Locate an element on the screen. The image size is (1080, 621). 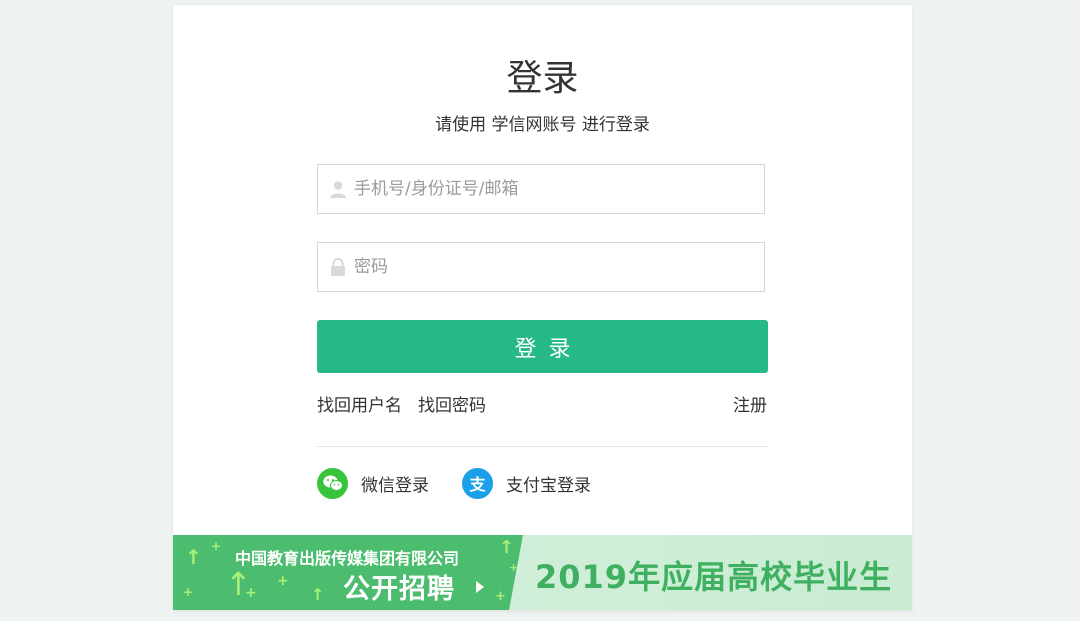
user-icon is located at coordinates (338, 189).